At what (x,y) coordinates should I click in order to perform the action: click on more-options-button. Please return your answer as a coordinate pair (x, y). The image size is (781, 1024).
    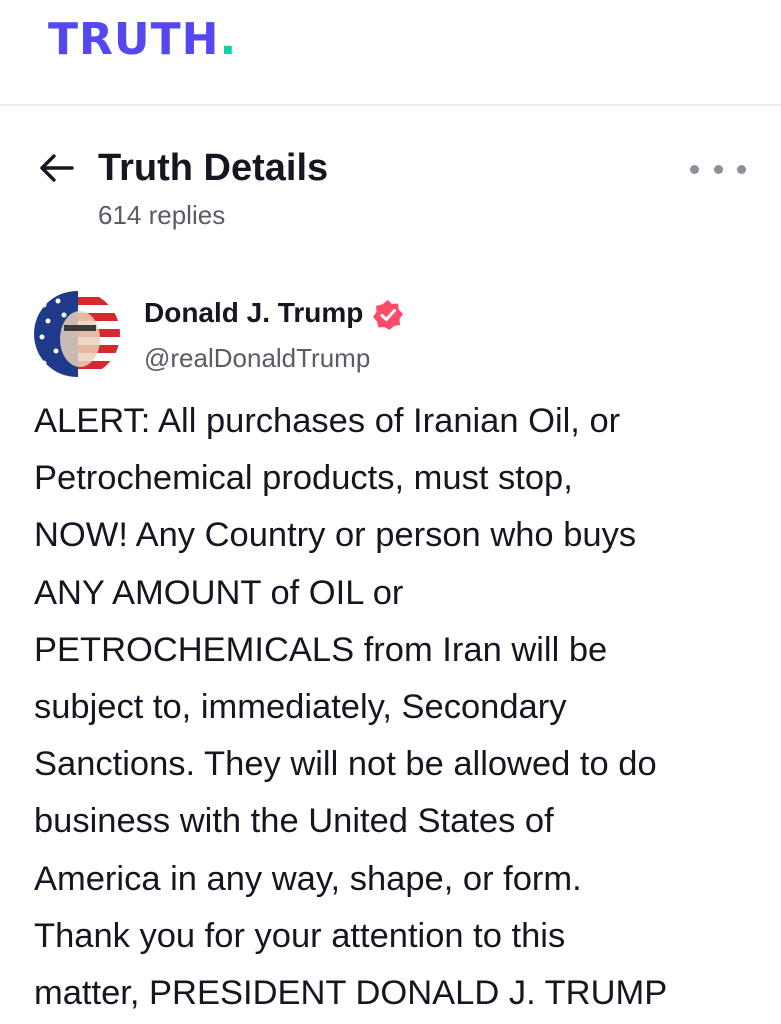
    Looking at the image, I should click on (718, 169).